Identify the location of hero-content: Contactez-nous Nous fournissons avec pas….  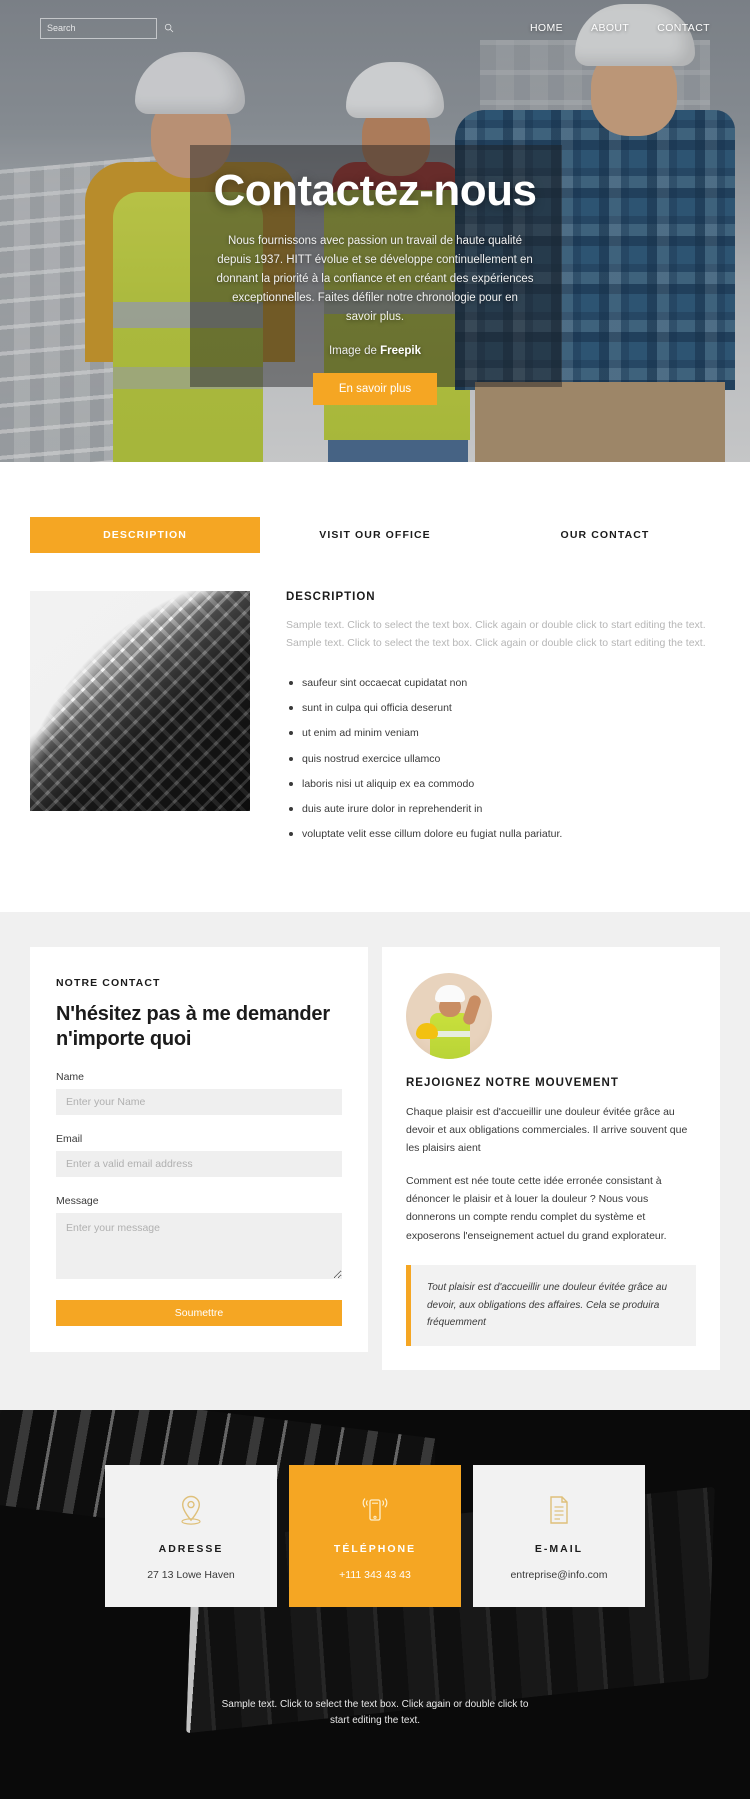
(375, 286).